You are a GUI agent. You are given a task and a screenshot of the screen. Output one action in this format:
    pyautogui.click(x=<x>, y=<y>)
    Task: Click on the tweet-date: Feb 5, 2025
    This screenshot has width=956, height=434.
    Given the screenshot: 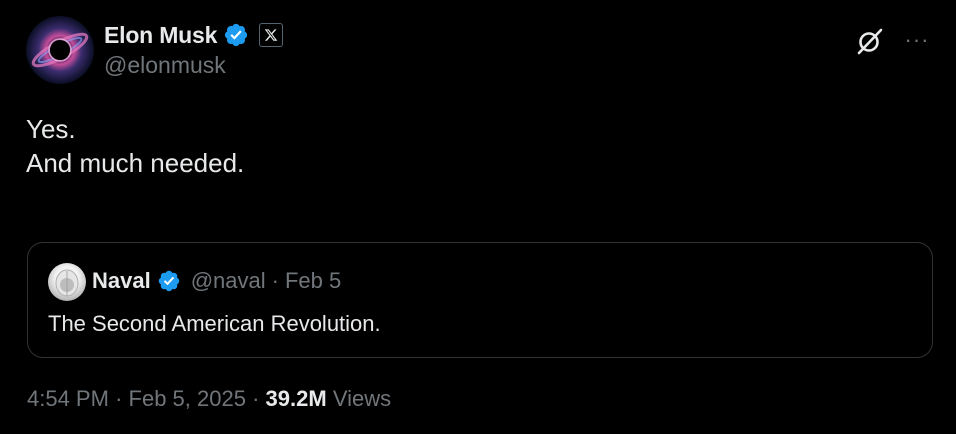 What is the action you would take?
    pyautogui.click(x=187, y=399)
    